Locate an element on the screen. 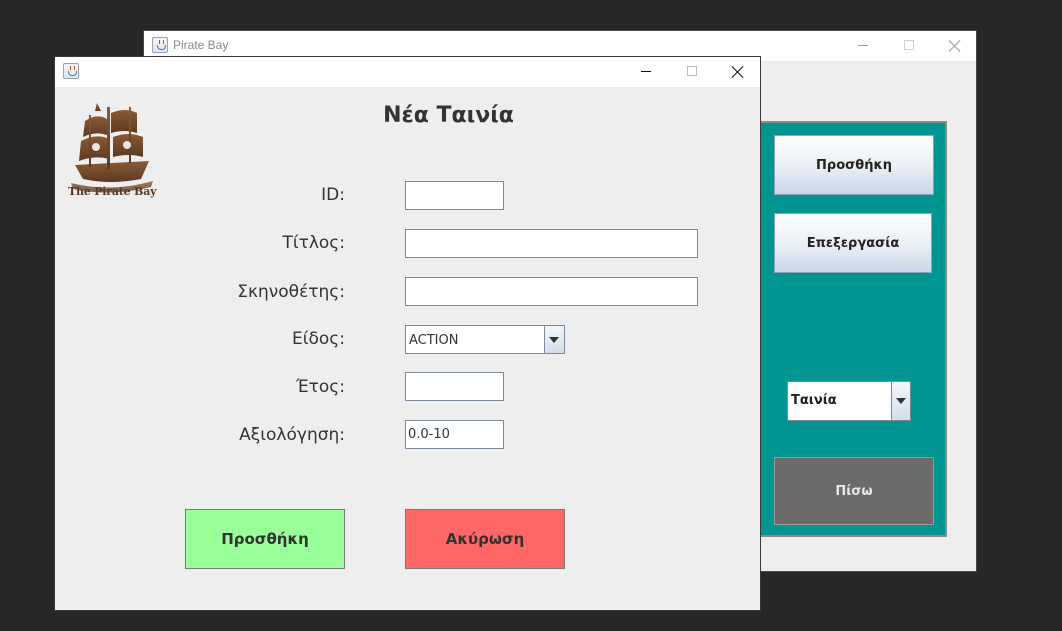 The image size is (1062, 631). side-edit-button: Επεξεργασία is located at coordinates (853, 243).